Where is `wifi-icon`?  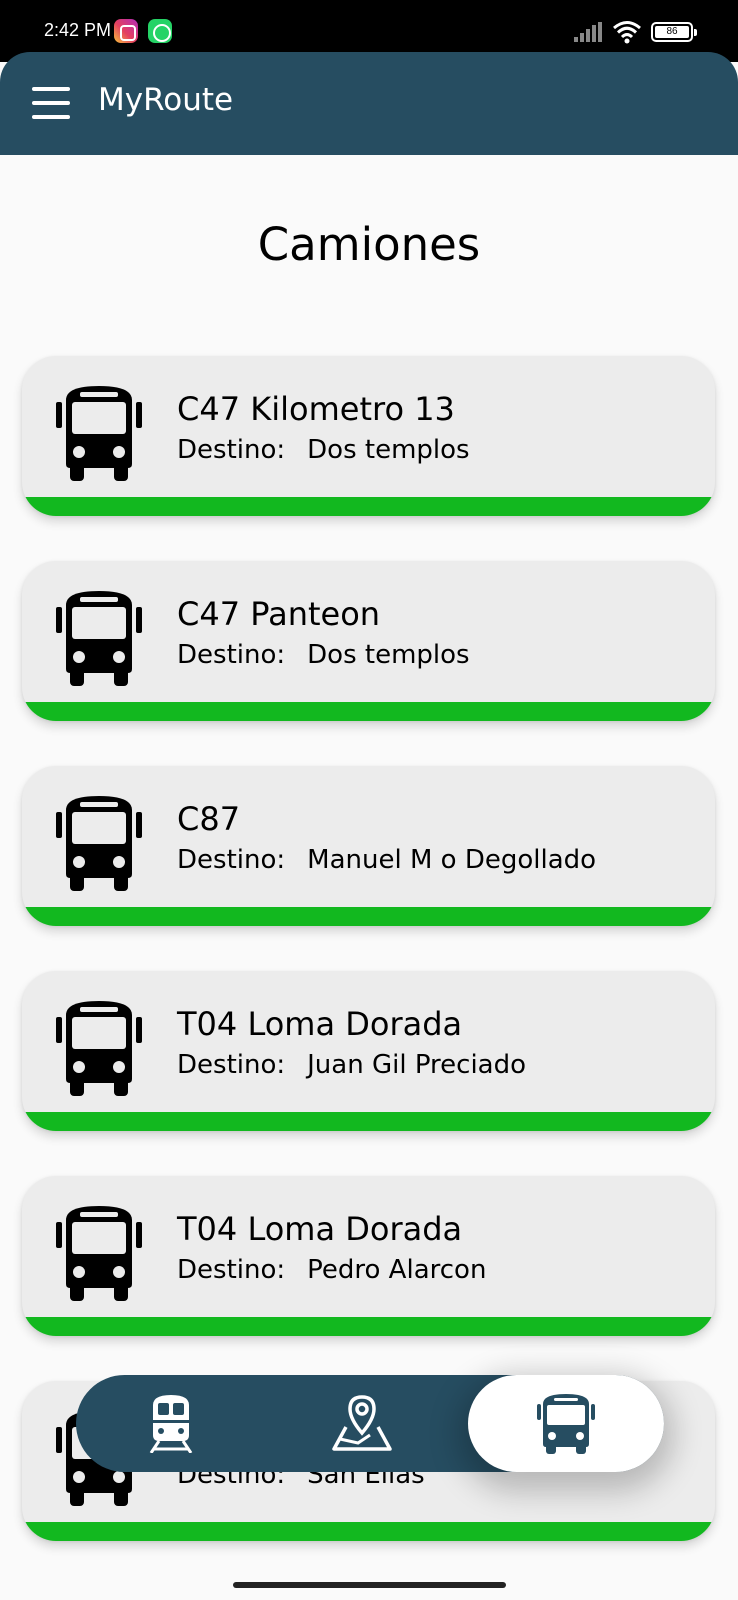 wifi-icon is located at coordinates (627, 32).